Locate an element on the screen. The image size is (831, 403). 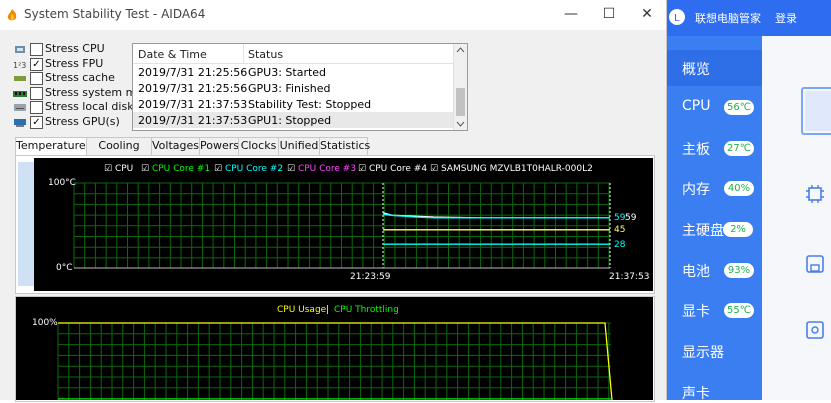
sidebar-label: 电池 is located at coordinates (696, 272).